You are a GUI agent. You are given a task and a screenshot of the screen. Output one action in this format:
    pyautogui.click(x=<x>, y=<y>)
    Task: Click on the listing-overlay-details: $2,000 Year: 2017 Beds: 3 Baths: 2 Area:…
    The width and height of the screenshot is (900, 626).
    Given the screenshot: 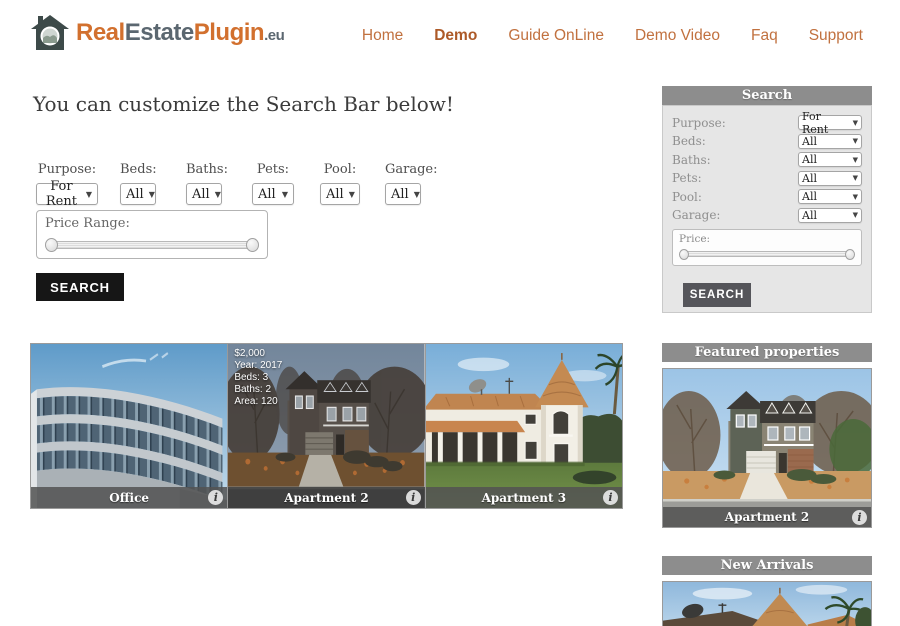 What is the action you would take?
    pyautogui.click(x=258, y=378)
    